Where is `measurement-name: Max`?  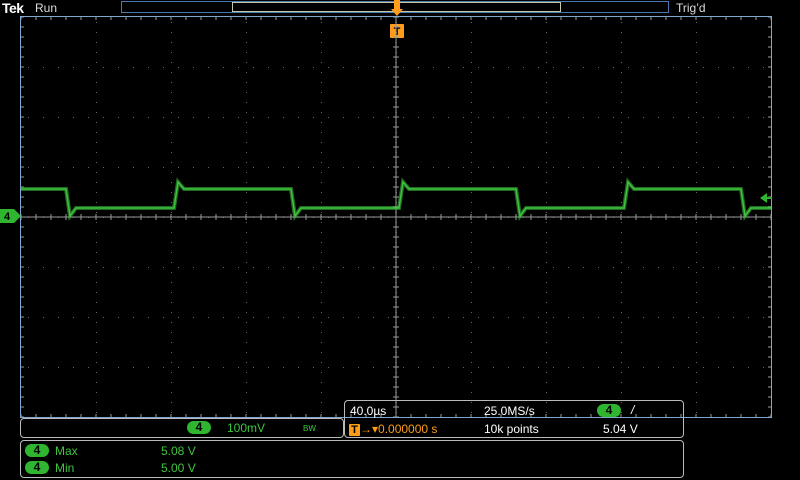 measurement-name: Max is located at coordinates (66, 451).